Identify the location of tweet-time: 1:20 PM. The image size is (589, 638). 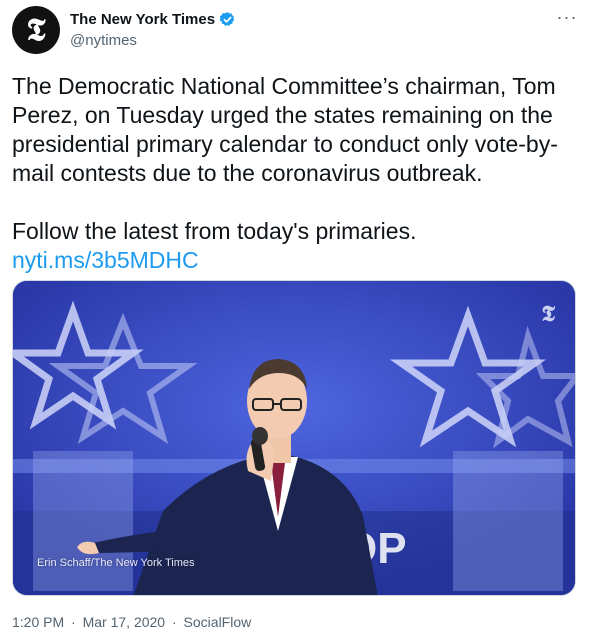
(38, 622).